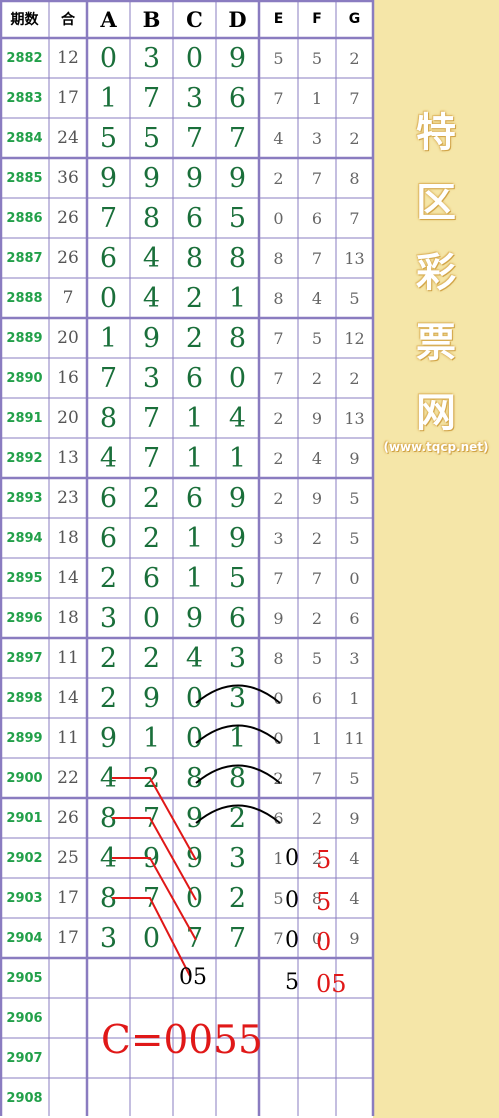 Image resolution: width=499 pixels, height=1118 pixels. I want to click on annotation-red-3: 0, so click(324, 942).